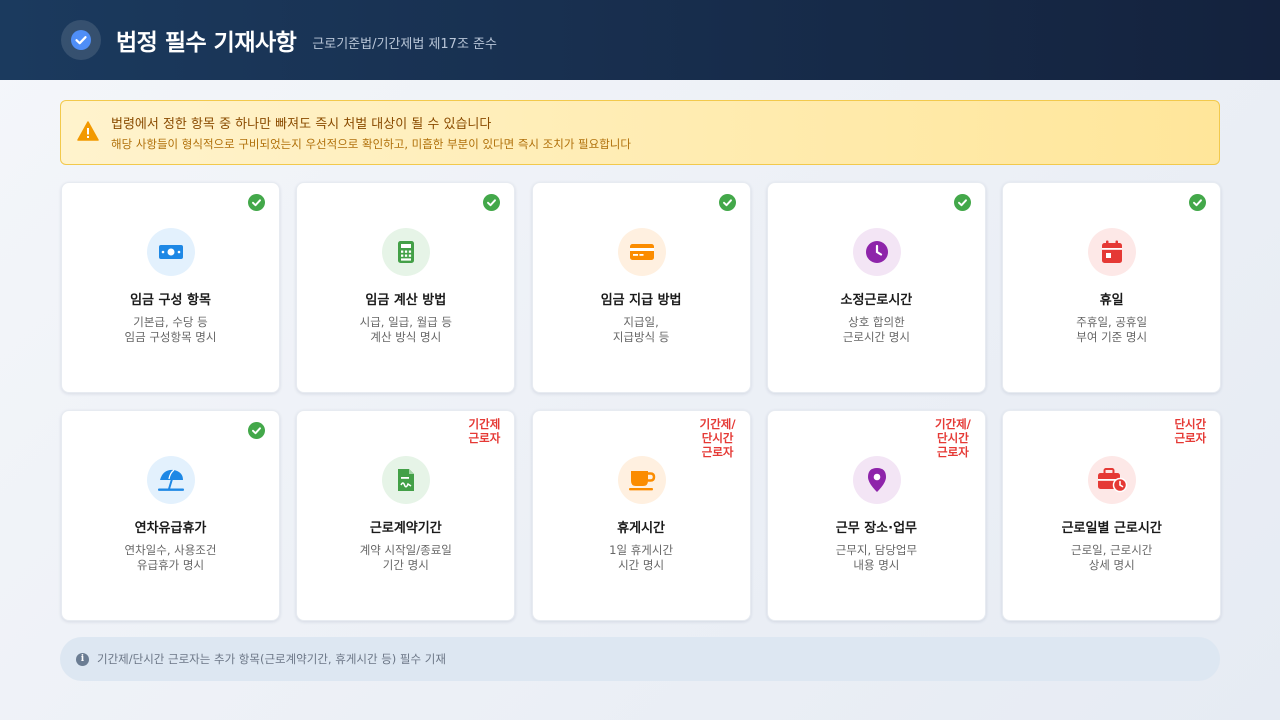  Describe the element at coordinates (406, 252) in the screenshot. I see `calculator-icon` at that location.